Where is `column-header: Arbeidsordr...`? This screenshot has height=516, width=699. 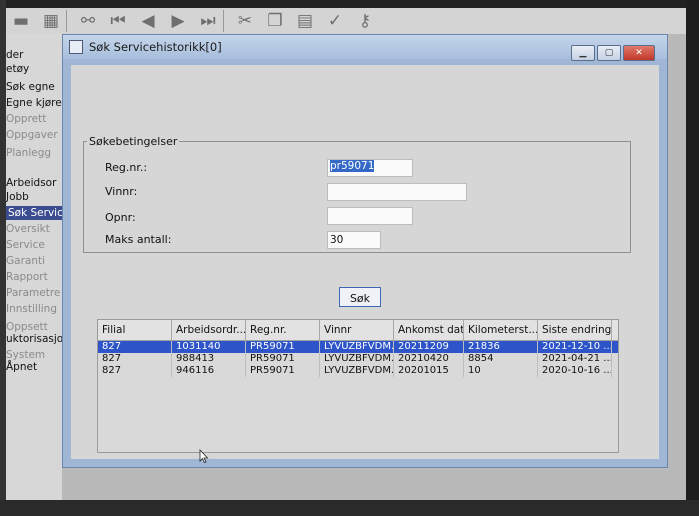 column-header: Arbeidsordr... is located at coordinates (209, 330).